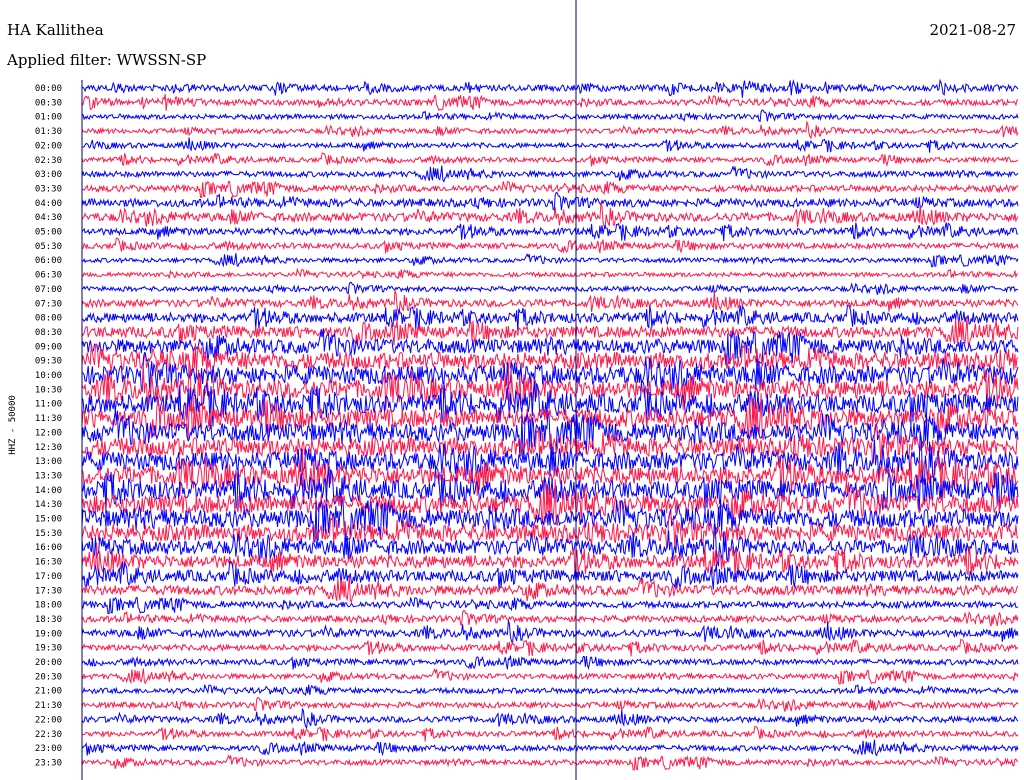  I want to click on time-label: 04:00, so click(48, 204).